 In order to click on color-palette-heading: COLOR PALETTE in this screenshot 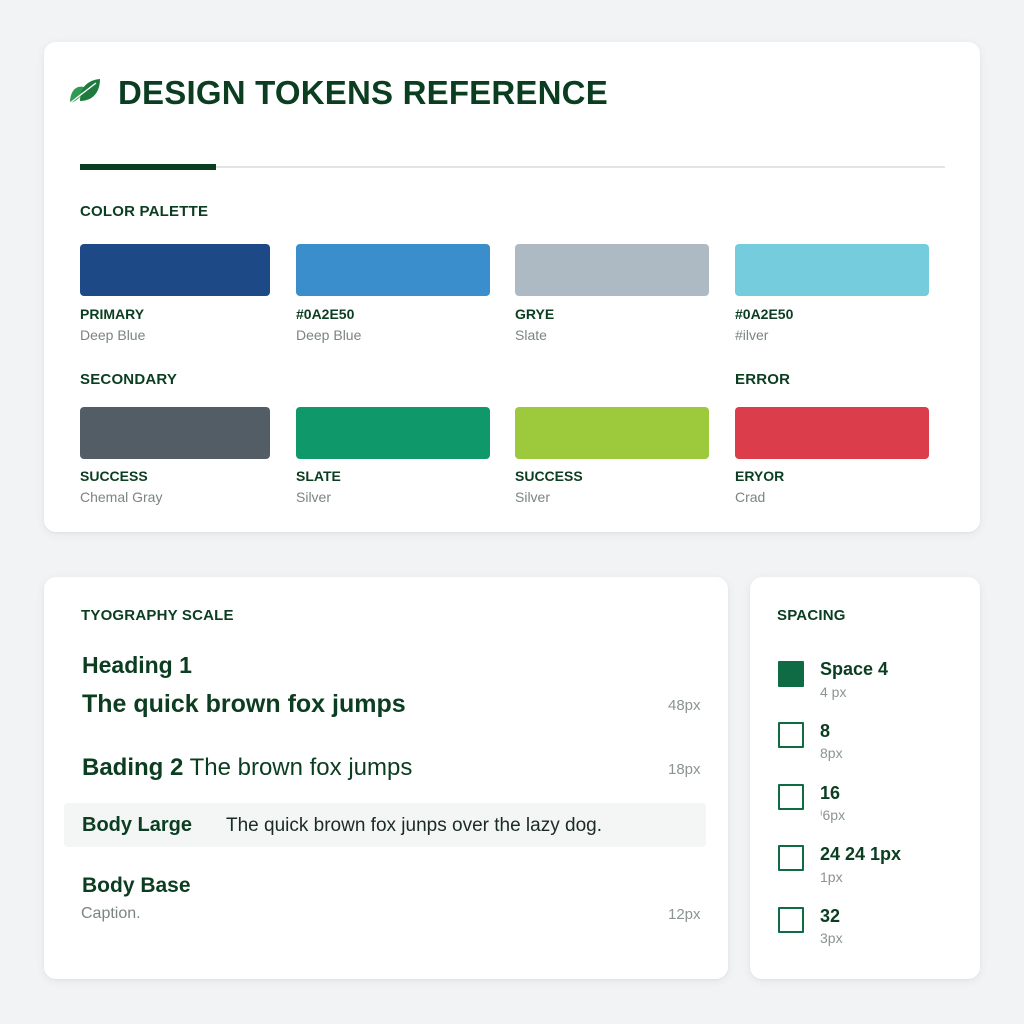, I will do `click(144, 211)`.